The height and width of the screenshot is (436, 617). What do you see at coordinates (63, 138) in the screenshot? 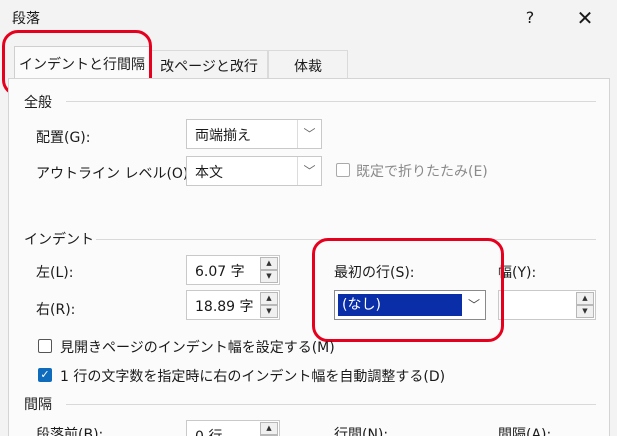
I see `alignment-label: 配置(G):` at bounding box center [63, 138].